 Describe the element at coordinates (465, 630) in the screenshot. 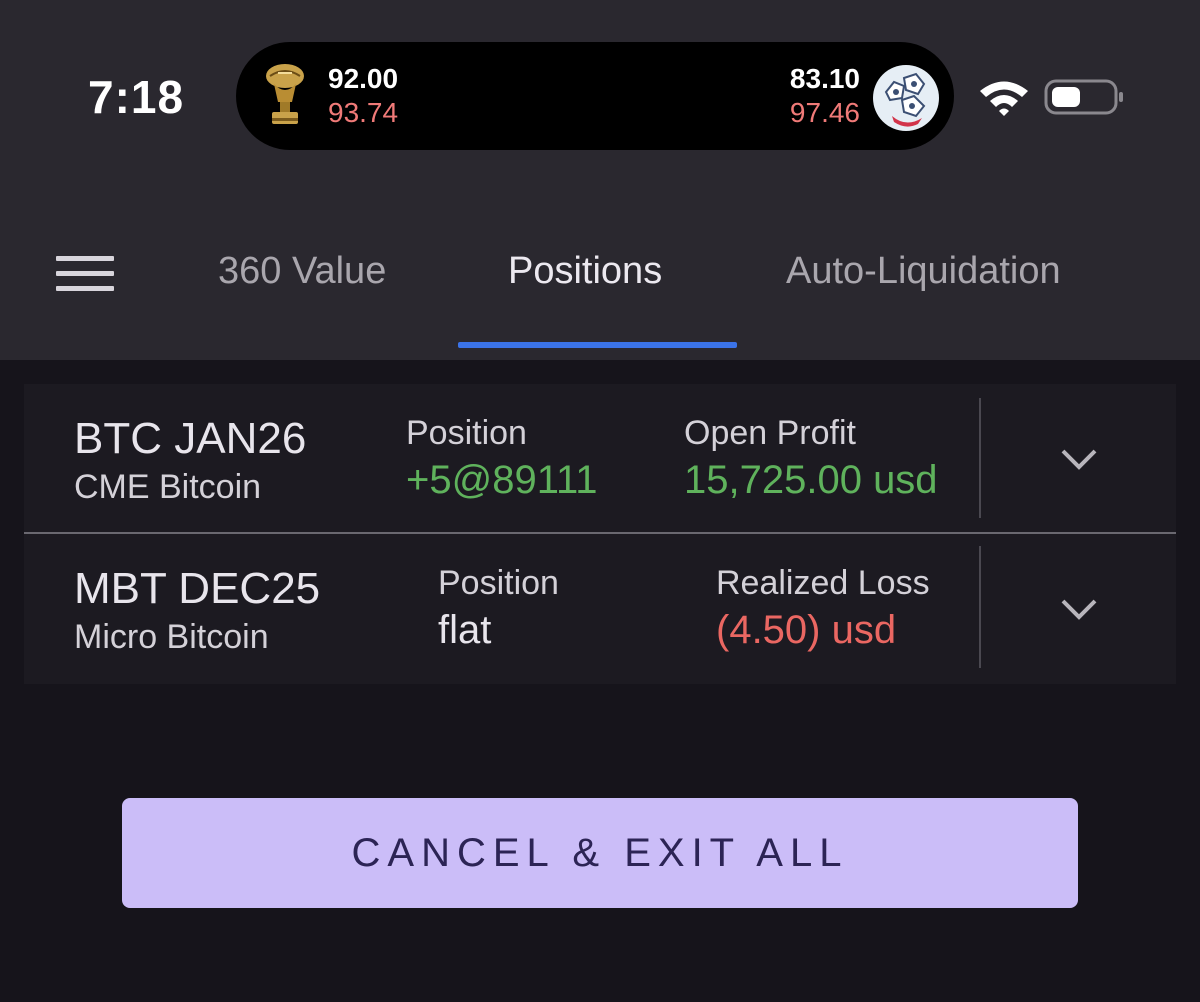

I see `position-value: flat` at that location.